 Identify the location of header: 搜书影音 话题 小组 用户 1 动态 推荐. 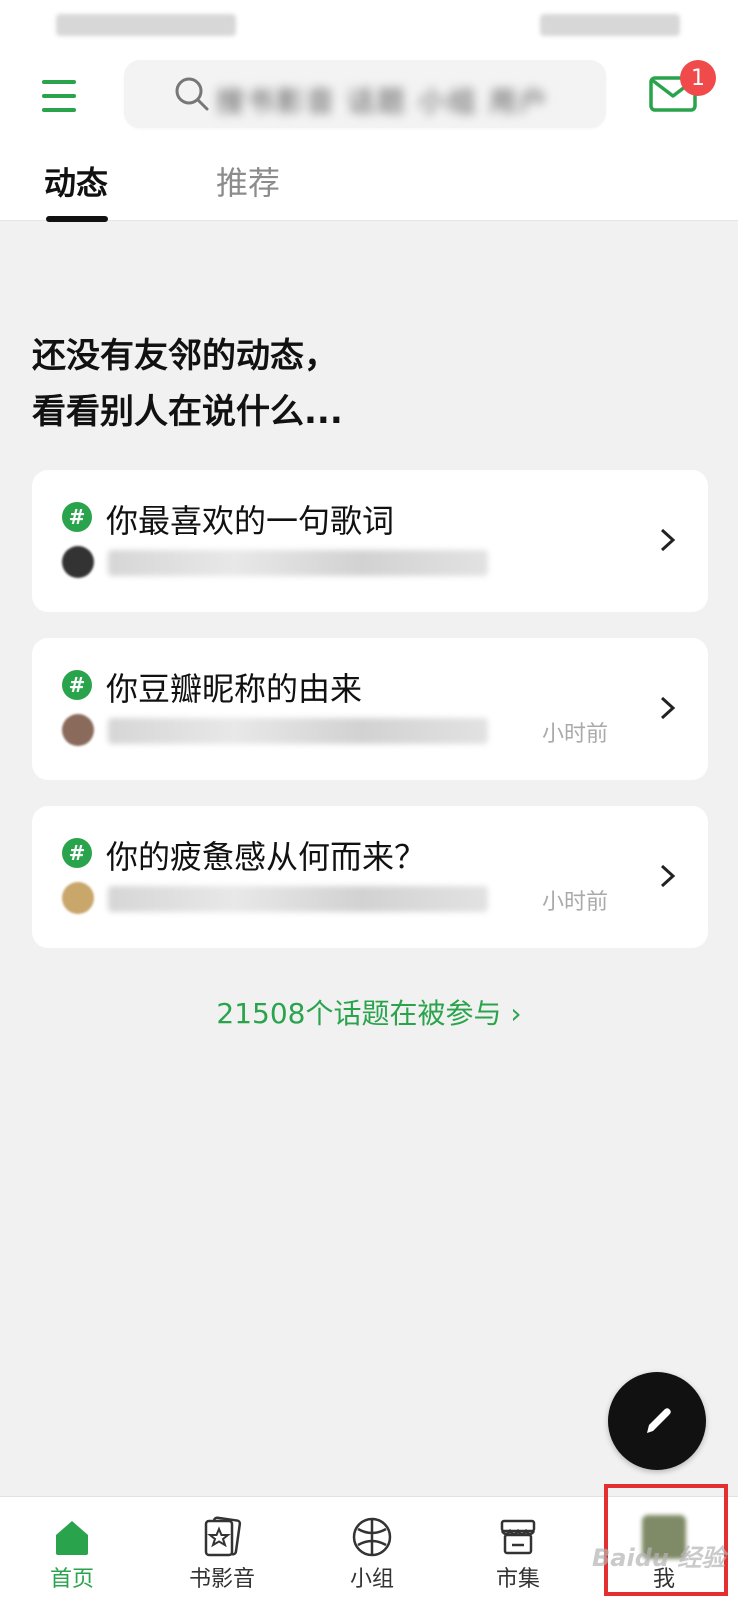
(369, 135).